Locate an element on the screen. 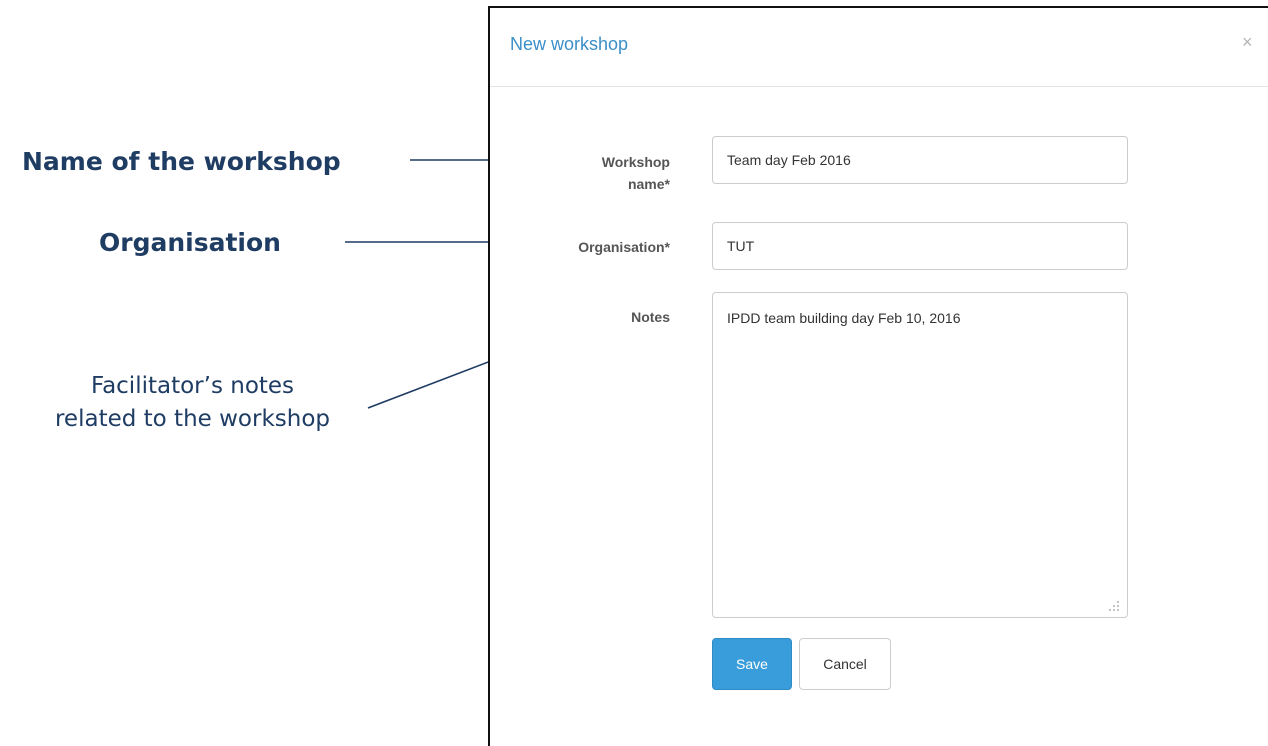 The height and width of the screenshot is (746, 1268). cancel-button: Cancel is located at coordinates (845, 664).